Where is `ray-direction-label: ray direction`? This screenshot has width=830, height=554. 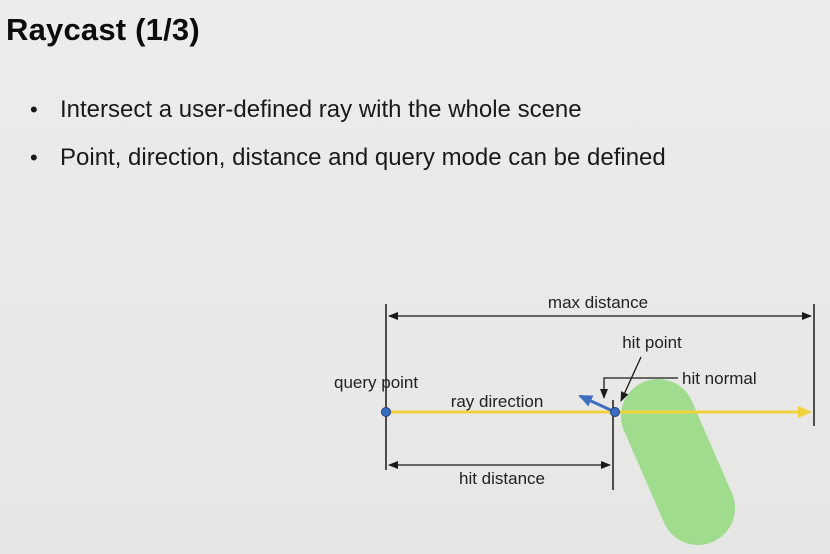 ray-direction-label: ray direction is located at coordinates (497, 401).